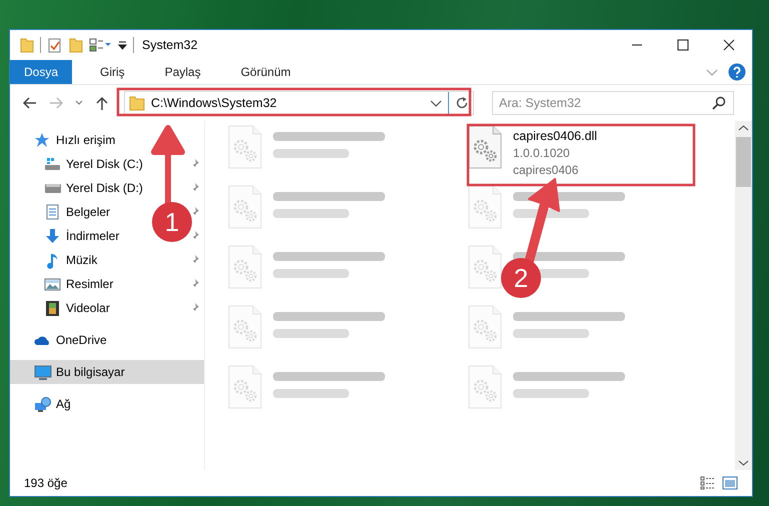 The height and width of the screenshot is (506, 769). What do you see at coordinates (53, 308) in the screenshot?
I see `film-icon` at bounding box center [53, 308].